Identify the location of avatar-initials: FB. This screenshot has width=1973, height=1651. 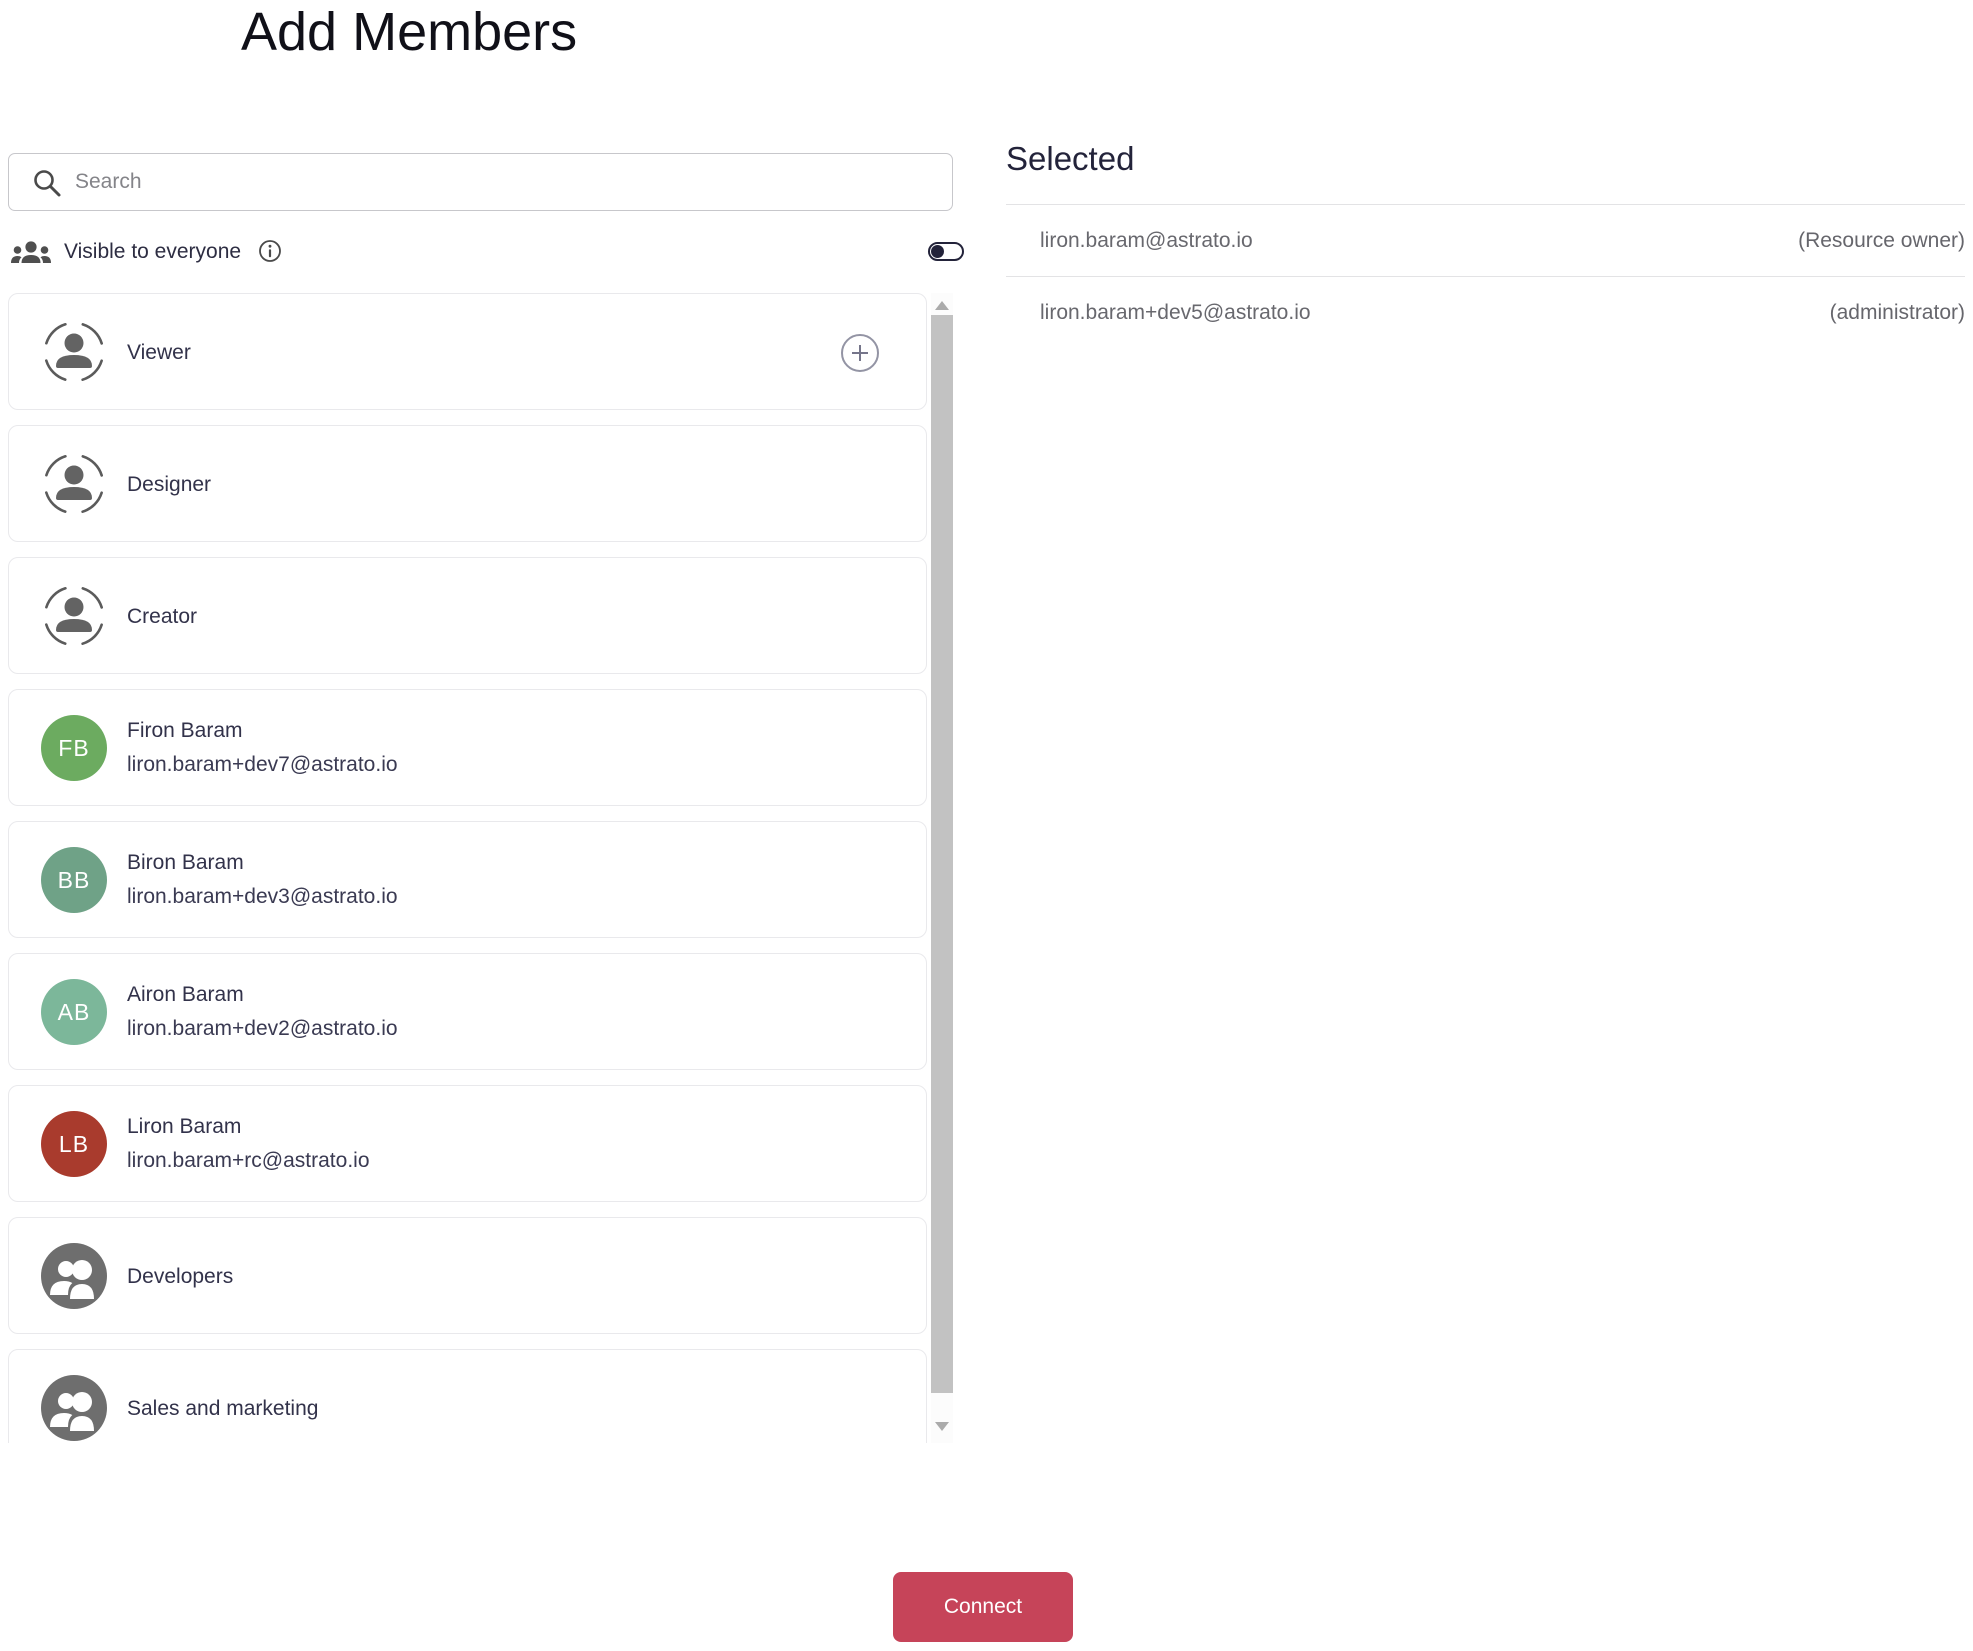
(74, 747).